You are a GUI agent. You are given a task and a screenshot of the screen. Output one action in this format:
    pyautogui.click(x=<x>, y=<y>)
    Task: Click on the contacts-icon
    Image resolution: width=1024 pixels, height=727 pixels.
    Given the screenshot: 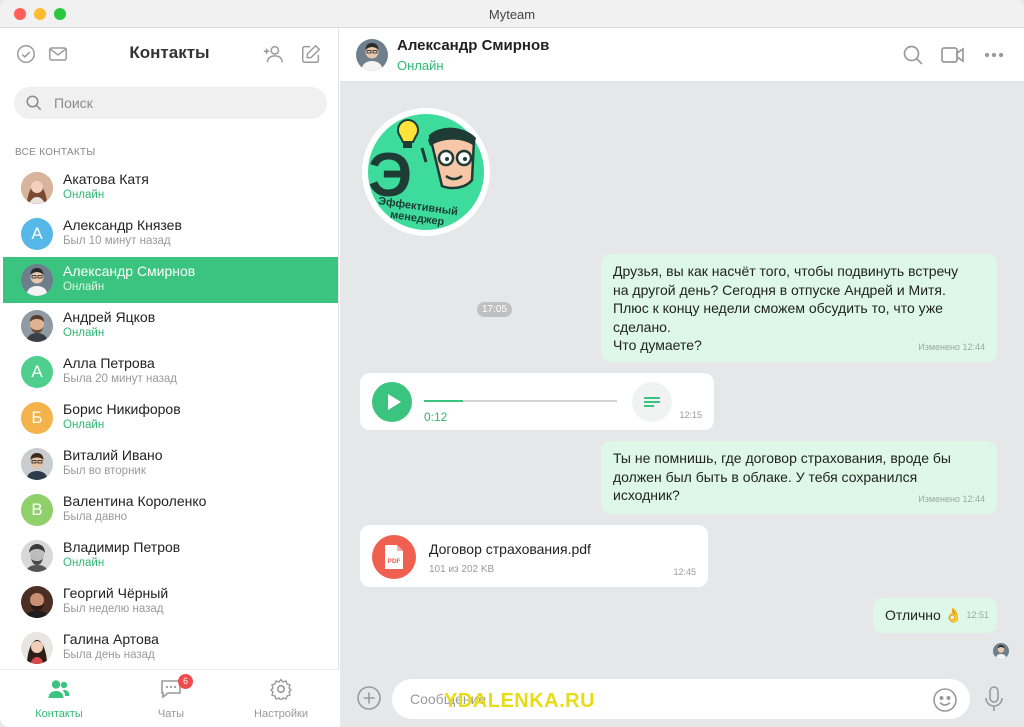 What is the action you would take?
    pyautogui.click(x=59, y=689)
    